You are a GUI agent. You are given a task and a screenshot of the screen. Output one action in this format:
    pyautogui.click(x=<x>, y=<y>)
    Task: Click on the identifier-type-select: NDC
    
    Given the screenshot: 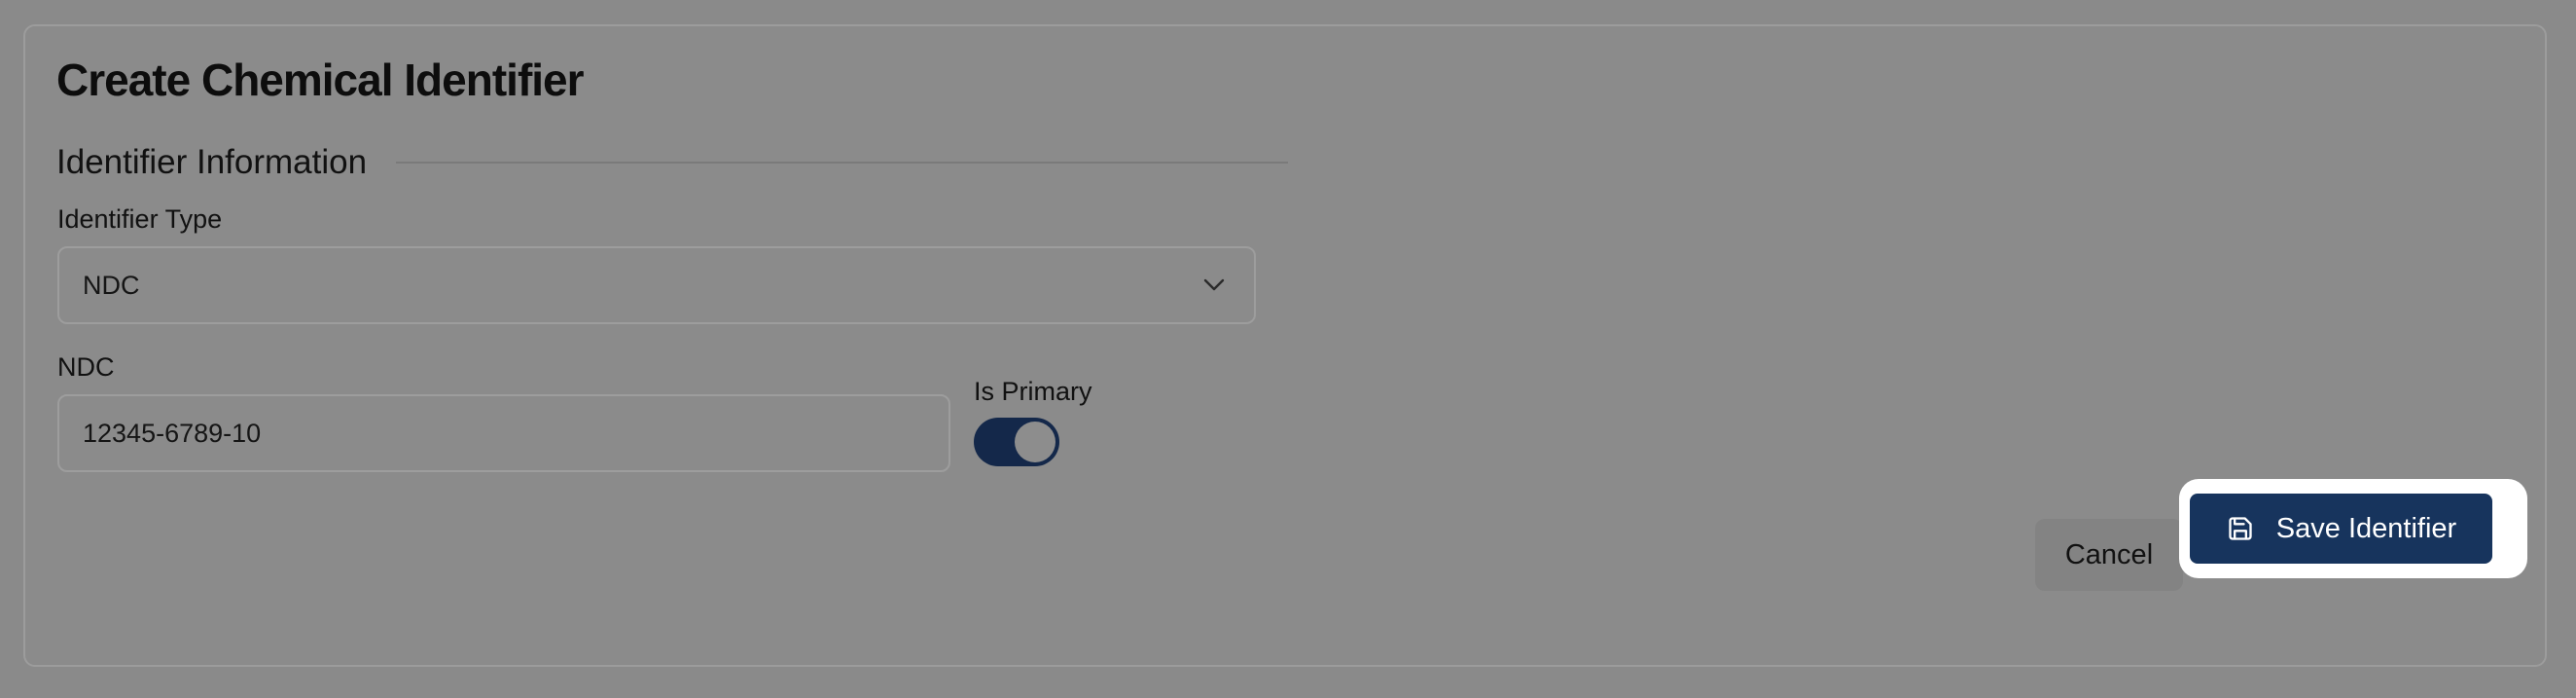 What is the action you would take?
    pyautogui.click(x=656, y=285)
    